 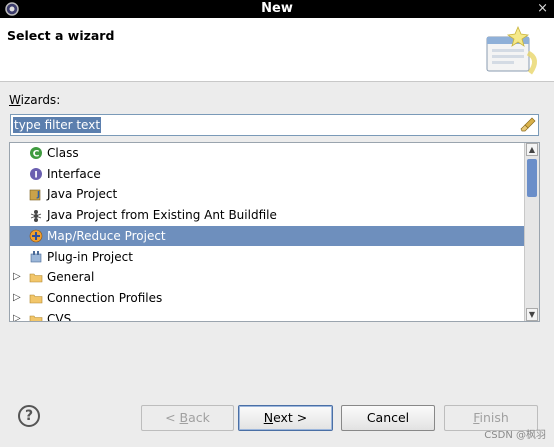 I want to click on help-icon: ?, so click(x=29, y=416).